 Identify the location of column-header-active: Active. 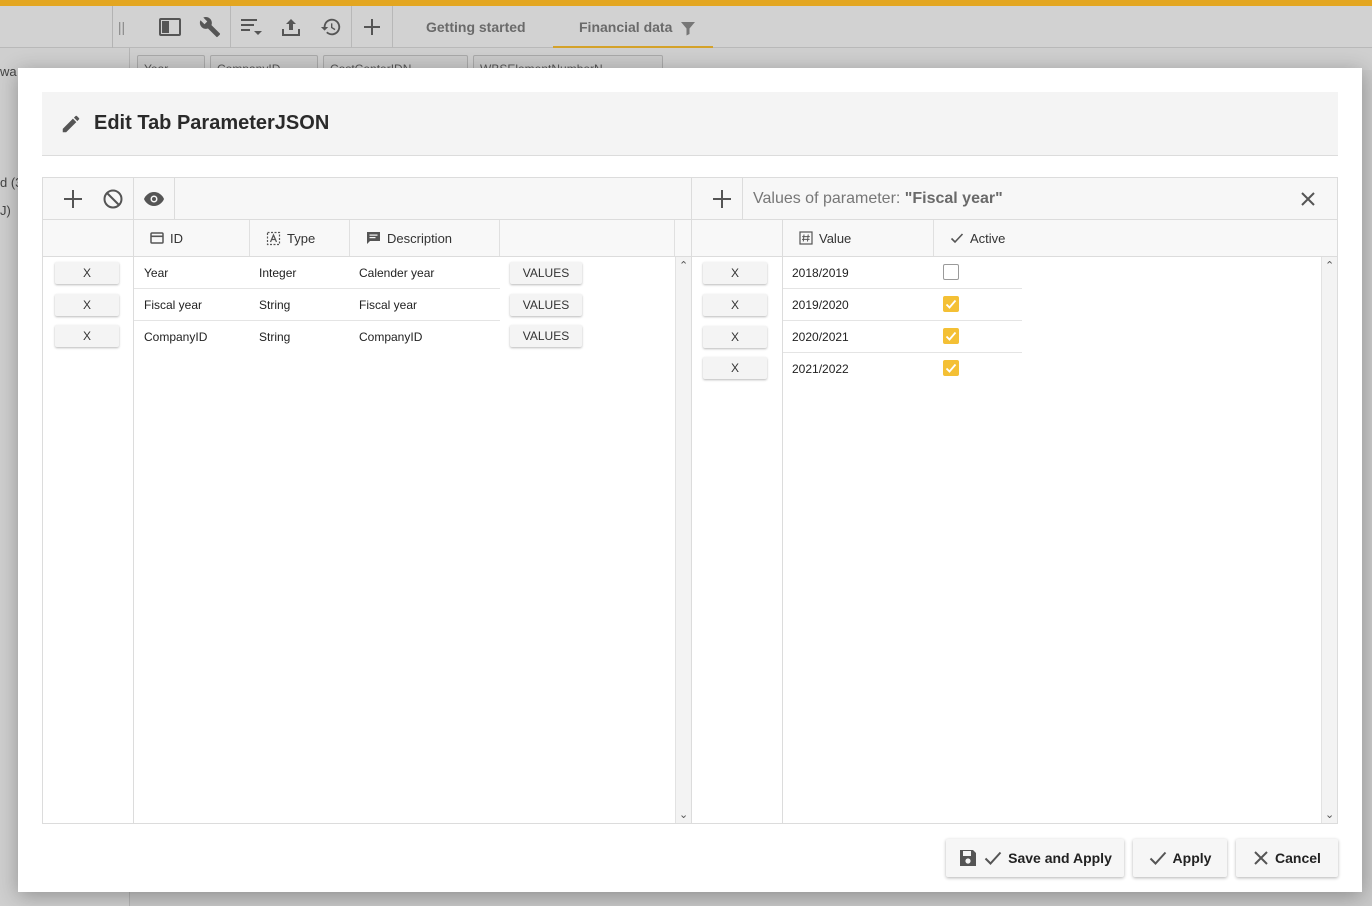
(1127, 238).